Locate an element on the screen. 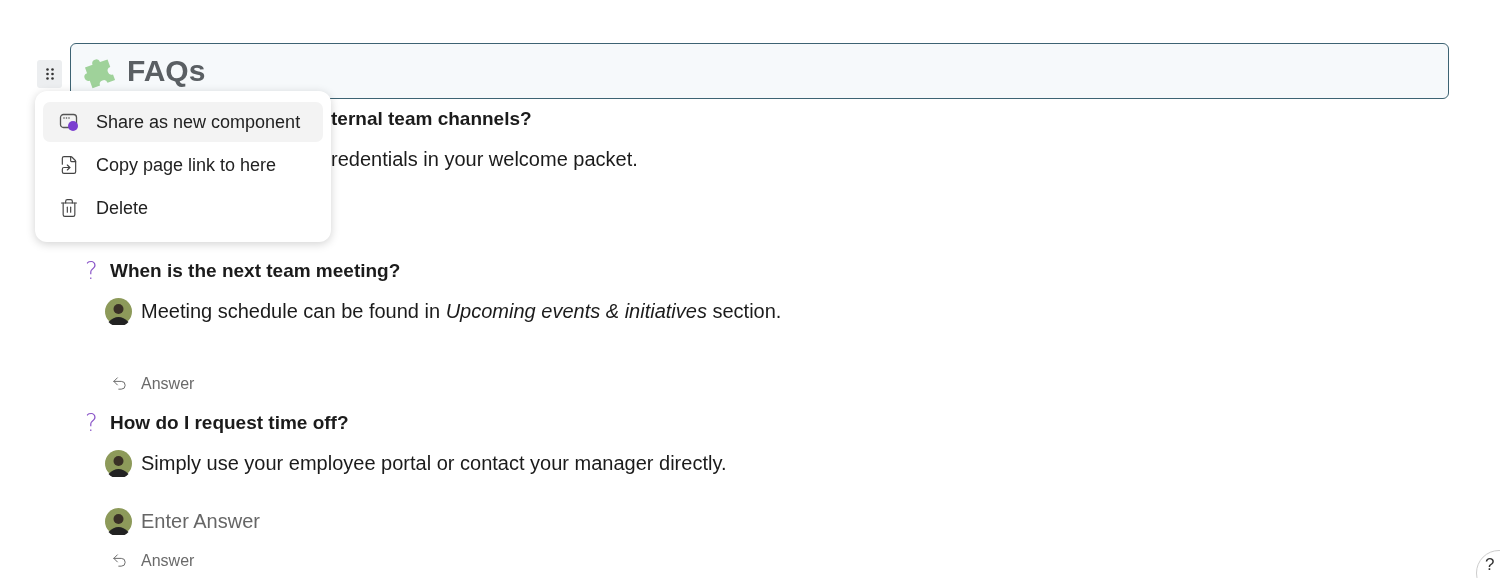  answer-input: Enter Answer is located at coordinates (221, 521).